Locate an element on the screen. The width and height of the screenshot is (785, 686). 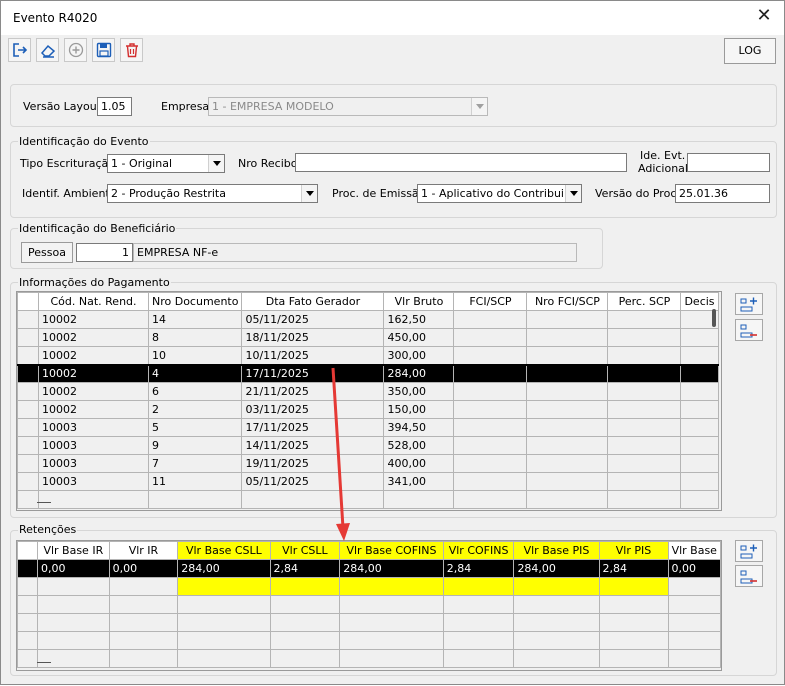
annotation-arrow-icon is located at coordinates (340, 454).